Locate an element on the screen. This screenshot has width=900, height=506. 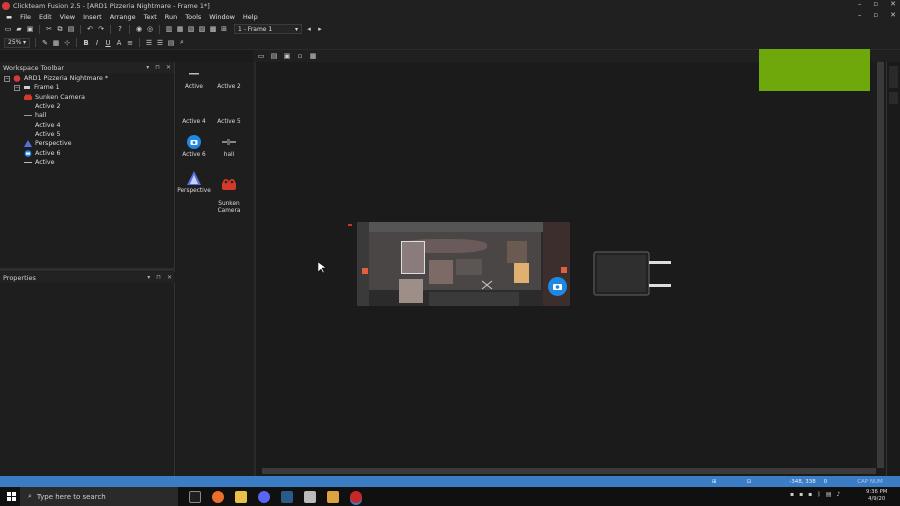
right-dock-strip is located at coordinates (893, 269).